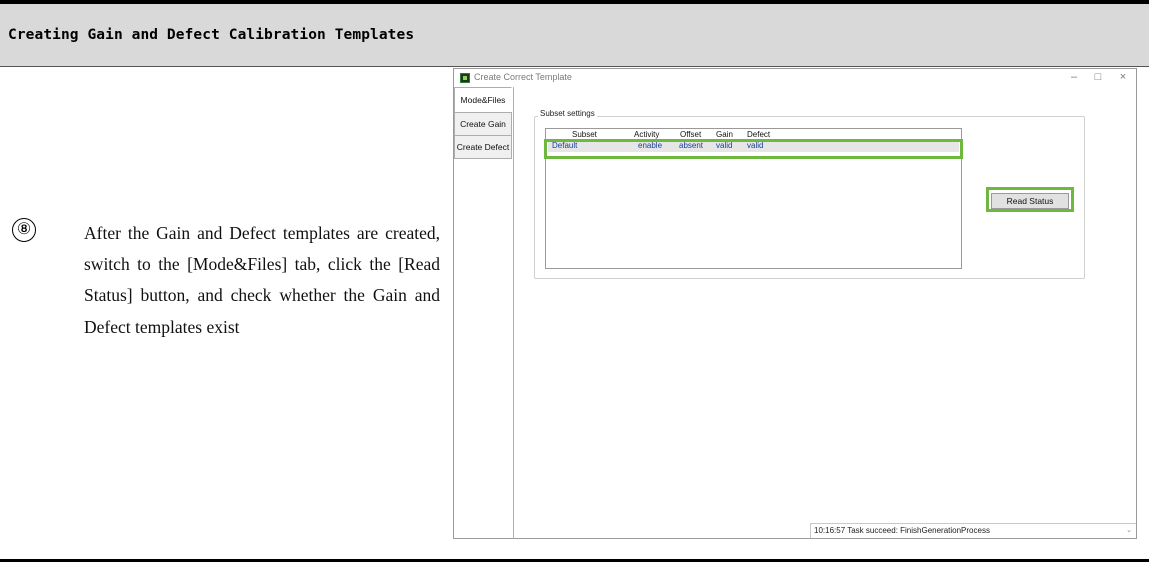 The image size is (1149, 563). Describe the element at coordinates (567, 113) in the screenshot. I see `subset-settings-label: Subset settings` at that location.